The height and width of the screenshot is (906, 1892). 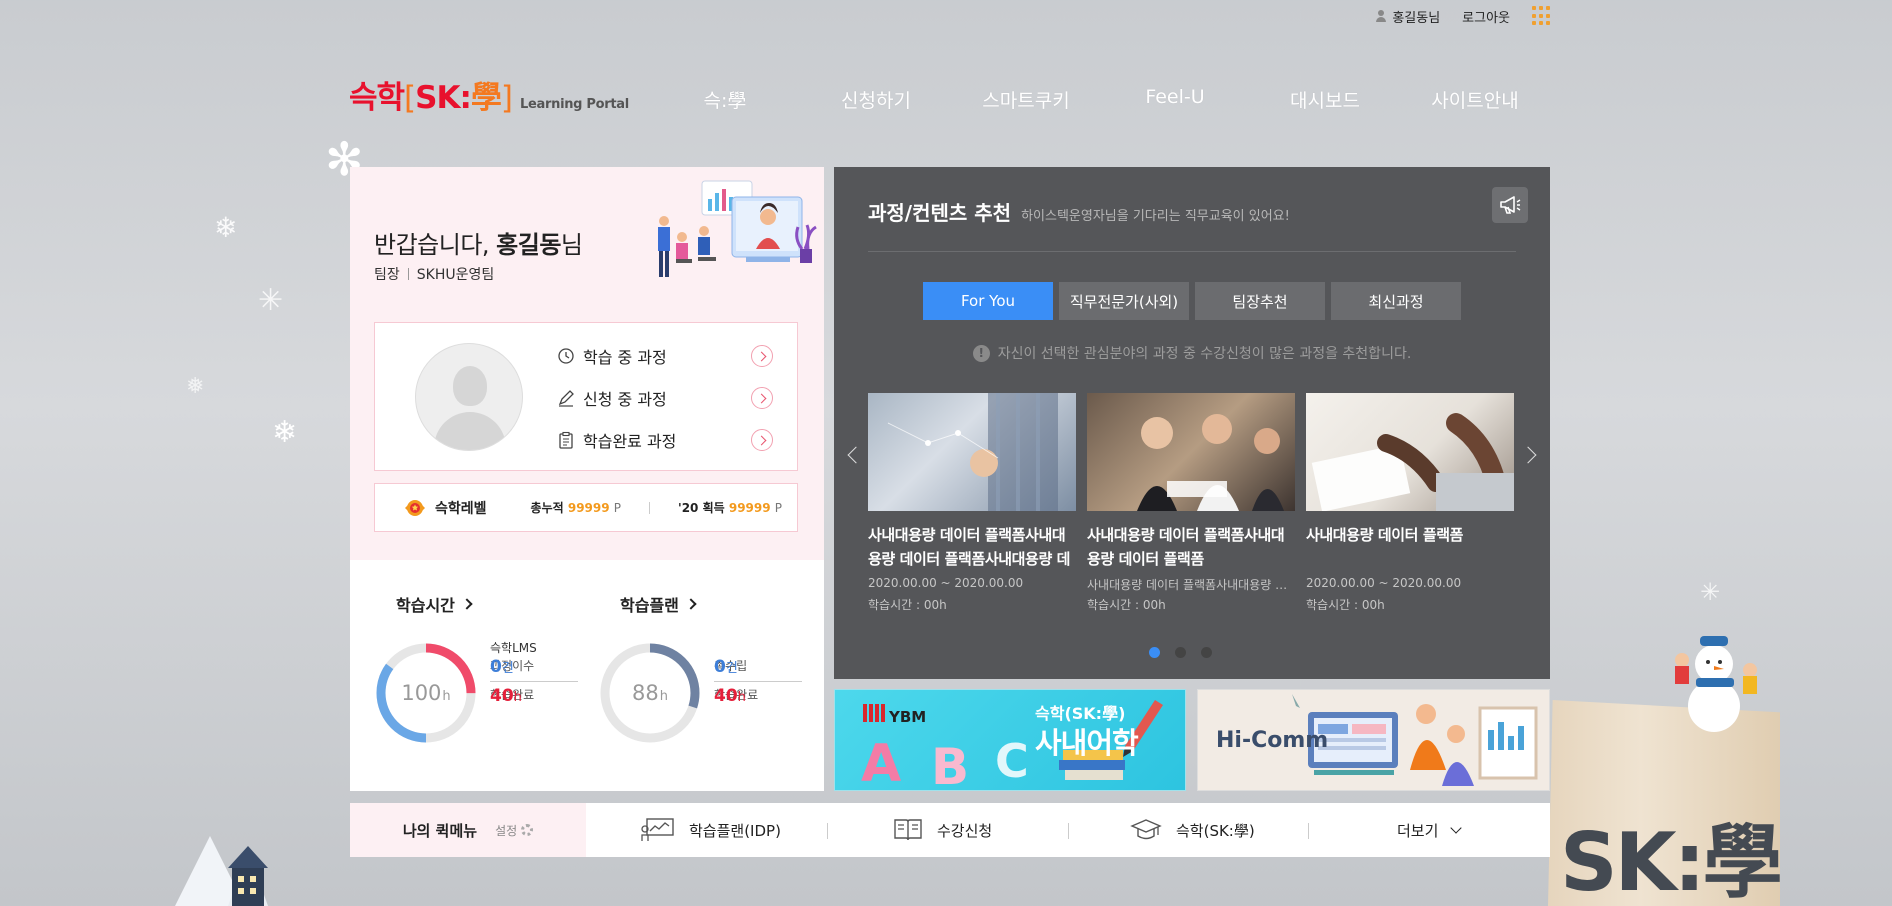 What do you see at coordinates (514, 830) in the screenshot?
I see `quick-menu-setting: 설정` at bounding box center [514, 830].